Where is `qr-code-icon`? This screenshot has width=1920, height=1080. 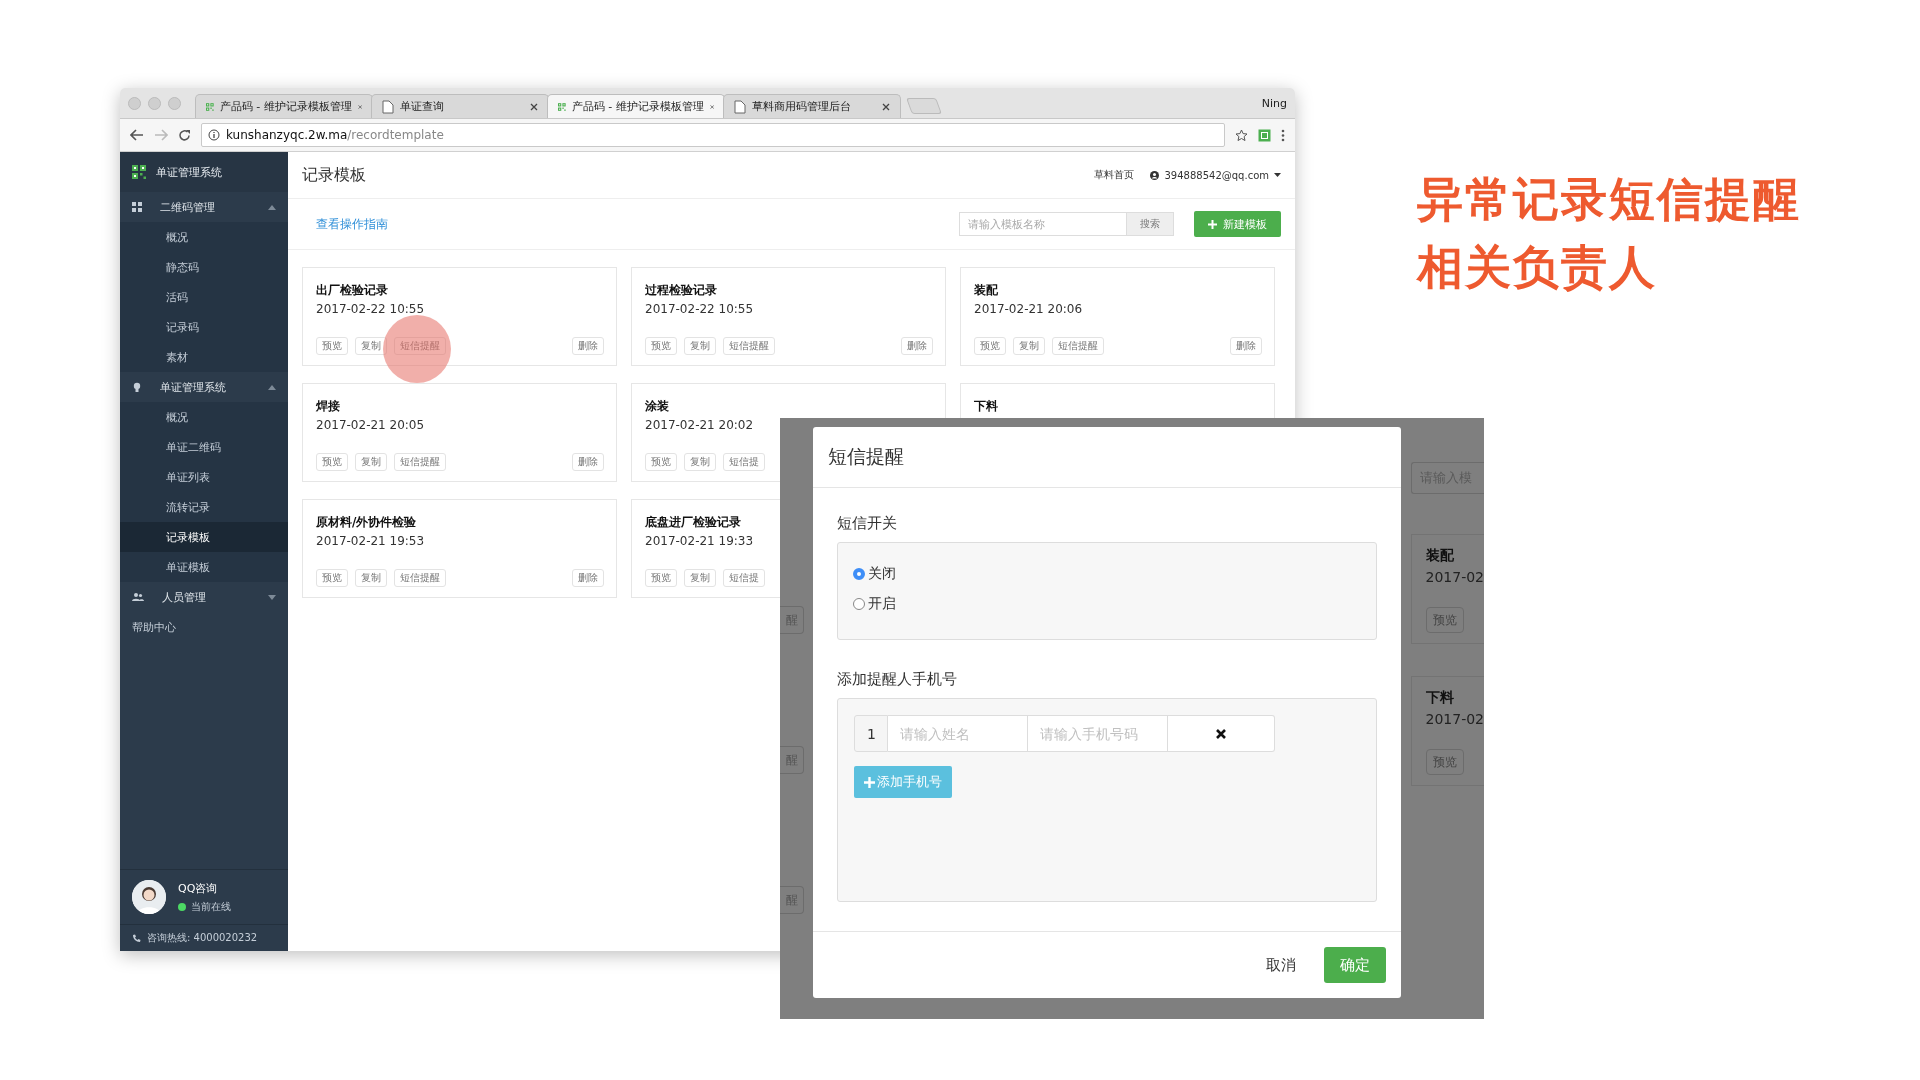
qr-code-icon is located at coordinates (139, 172).